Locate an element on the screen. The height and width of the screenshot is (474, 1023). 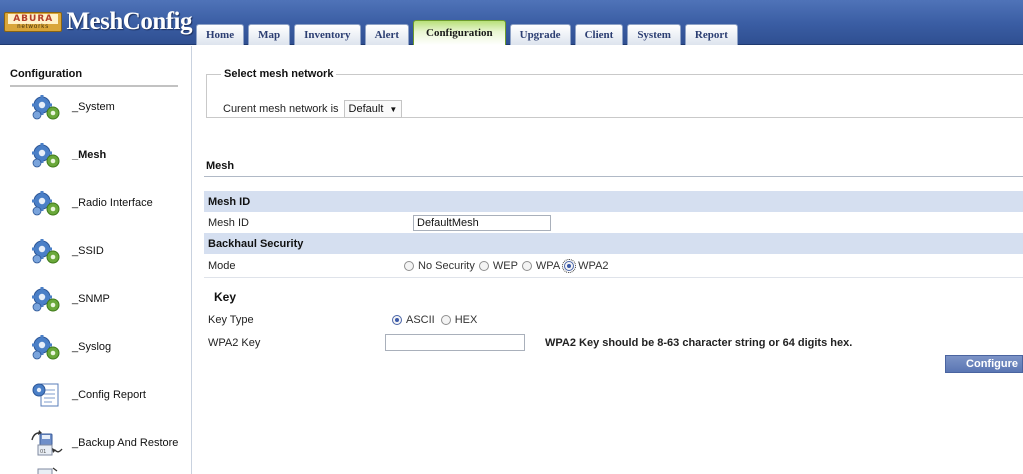
mesh-id-header-row: Mesh ID is located at coordinates (613, 201).